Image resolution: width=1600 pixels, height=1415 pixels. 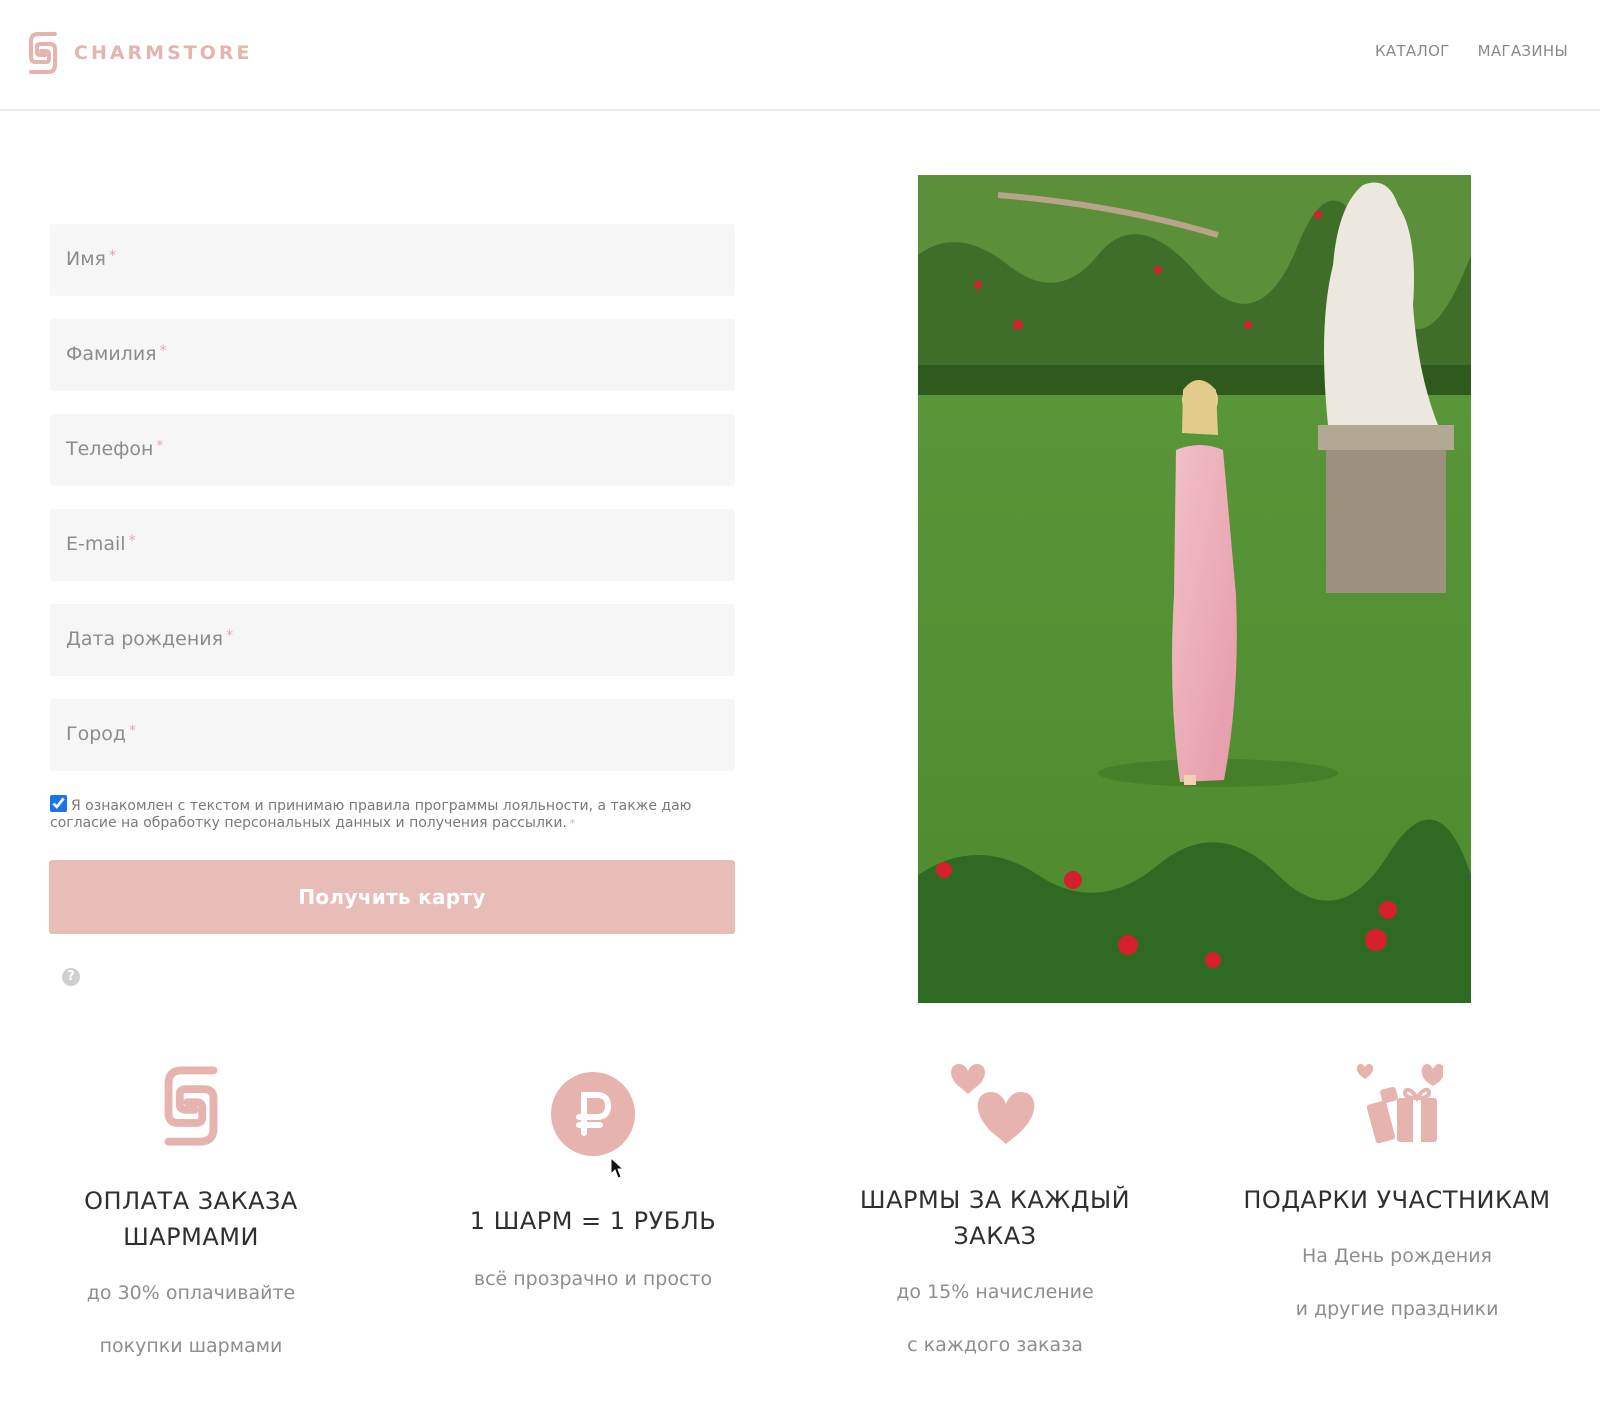 I want to click on birth-date-field: Дата рождения *, so click(x=392, y=640).